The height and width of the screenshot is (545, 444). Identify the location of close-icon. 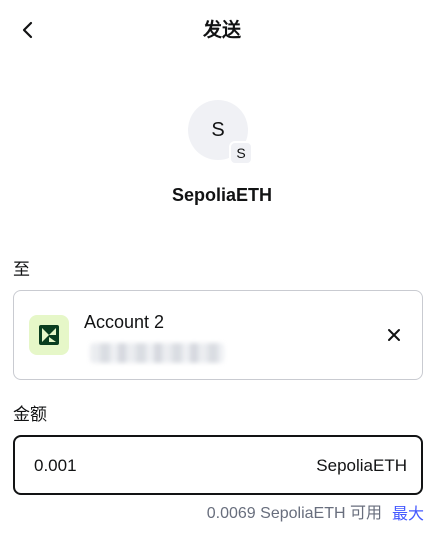
(394, 335).